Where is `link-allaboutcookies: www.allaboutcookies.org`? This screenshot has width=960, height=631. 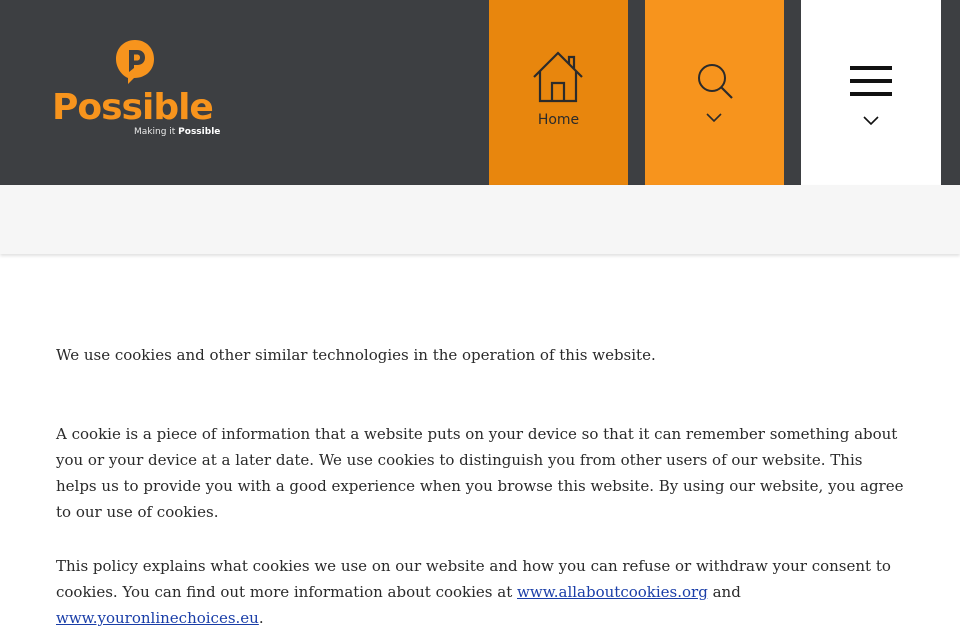 link-allaboutcookies: www.allaboutcookies.org is located at coordinates (612, 592).